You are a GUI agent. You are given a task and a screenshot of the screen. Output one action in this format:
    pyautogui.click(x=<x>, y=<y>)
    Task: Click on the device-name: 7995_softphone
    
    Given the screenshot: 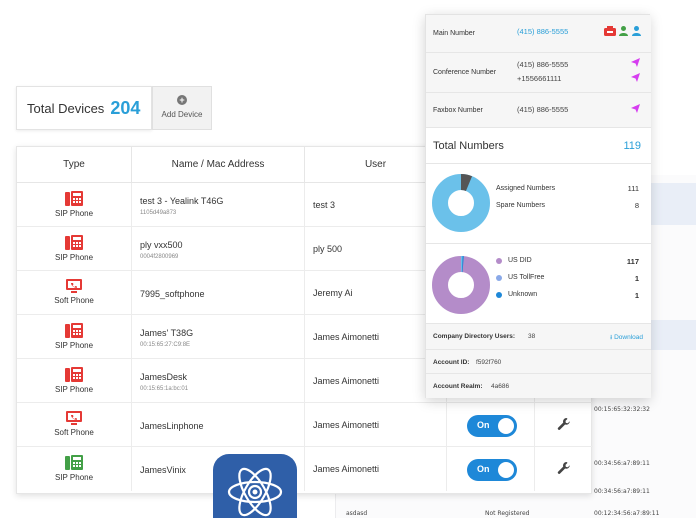 What is the action you would take?
    pyautogui.click(x=222, y=294)
    